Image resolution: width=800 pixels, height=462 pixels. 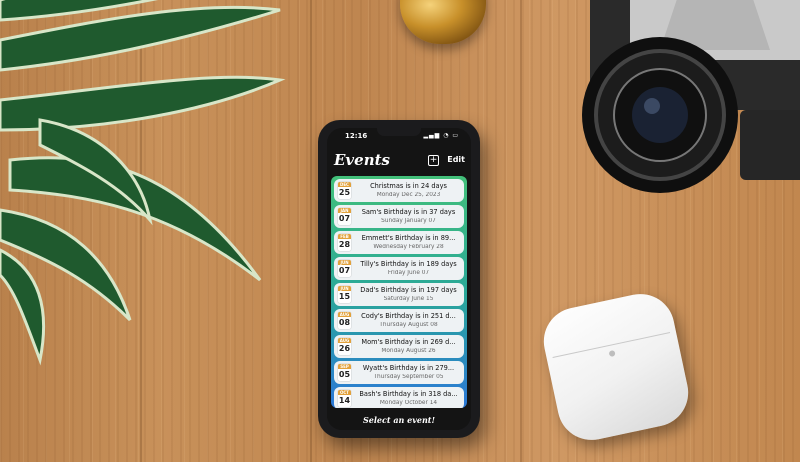 I want to click on calendar-icon: FEB 28, so click(x=344, y=242).